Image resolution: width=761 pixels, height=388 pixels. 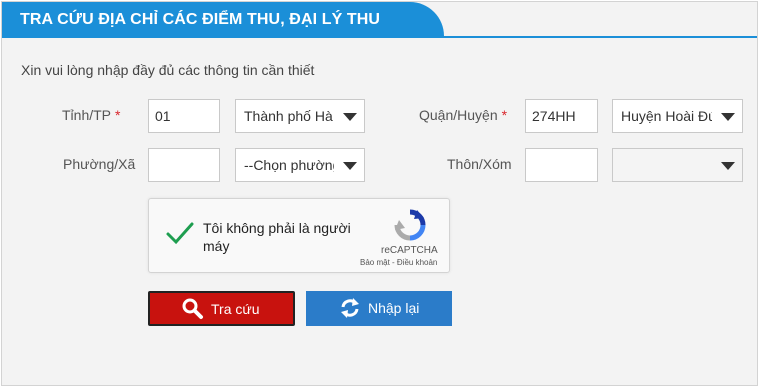 I want to click on district-code-input, so click(x=561, y=116).